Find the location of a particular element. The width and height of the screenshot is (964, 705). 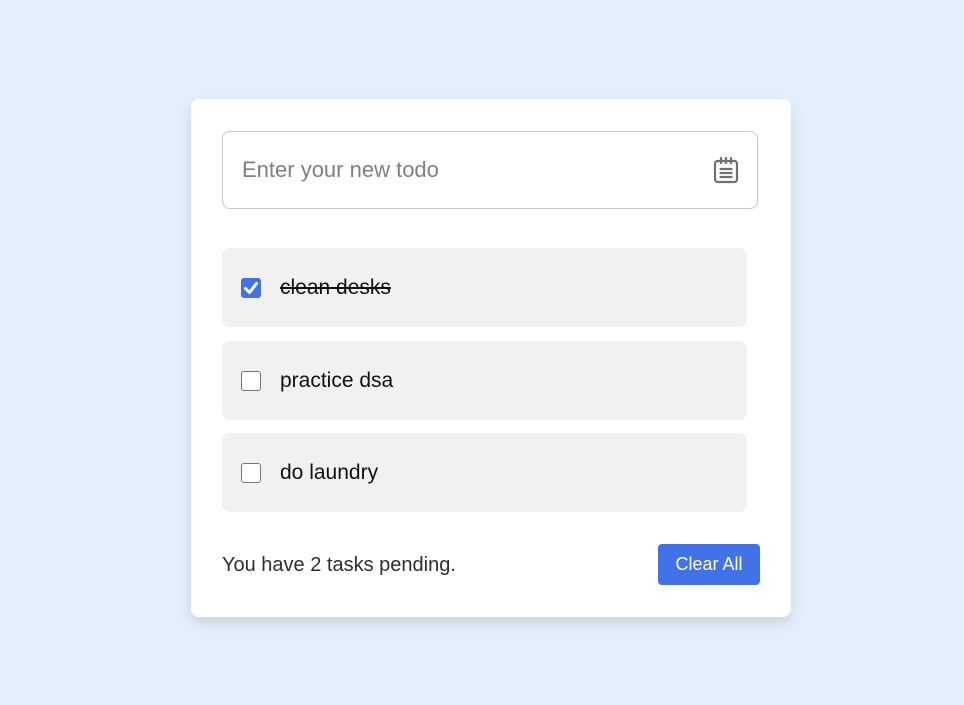

todo-item: do laundry is located at coordinates (484, 472).